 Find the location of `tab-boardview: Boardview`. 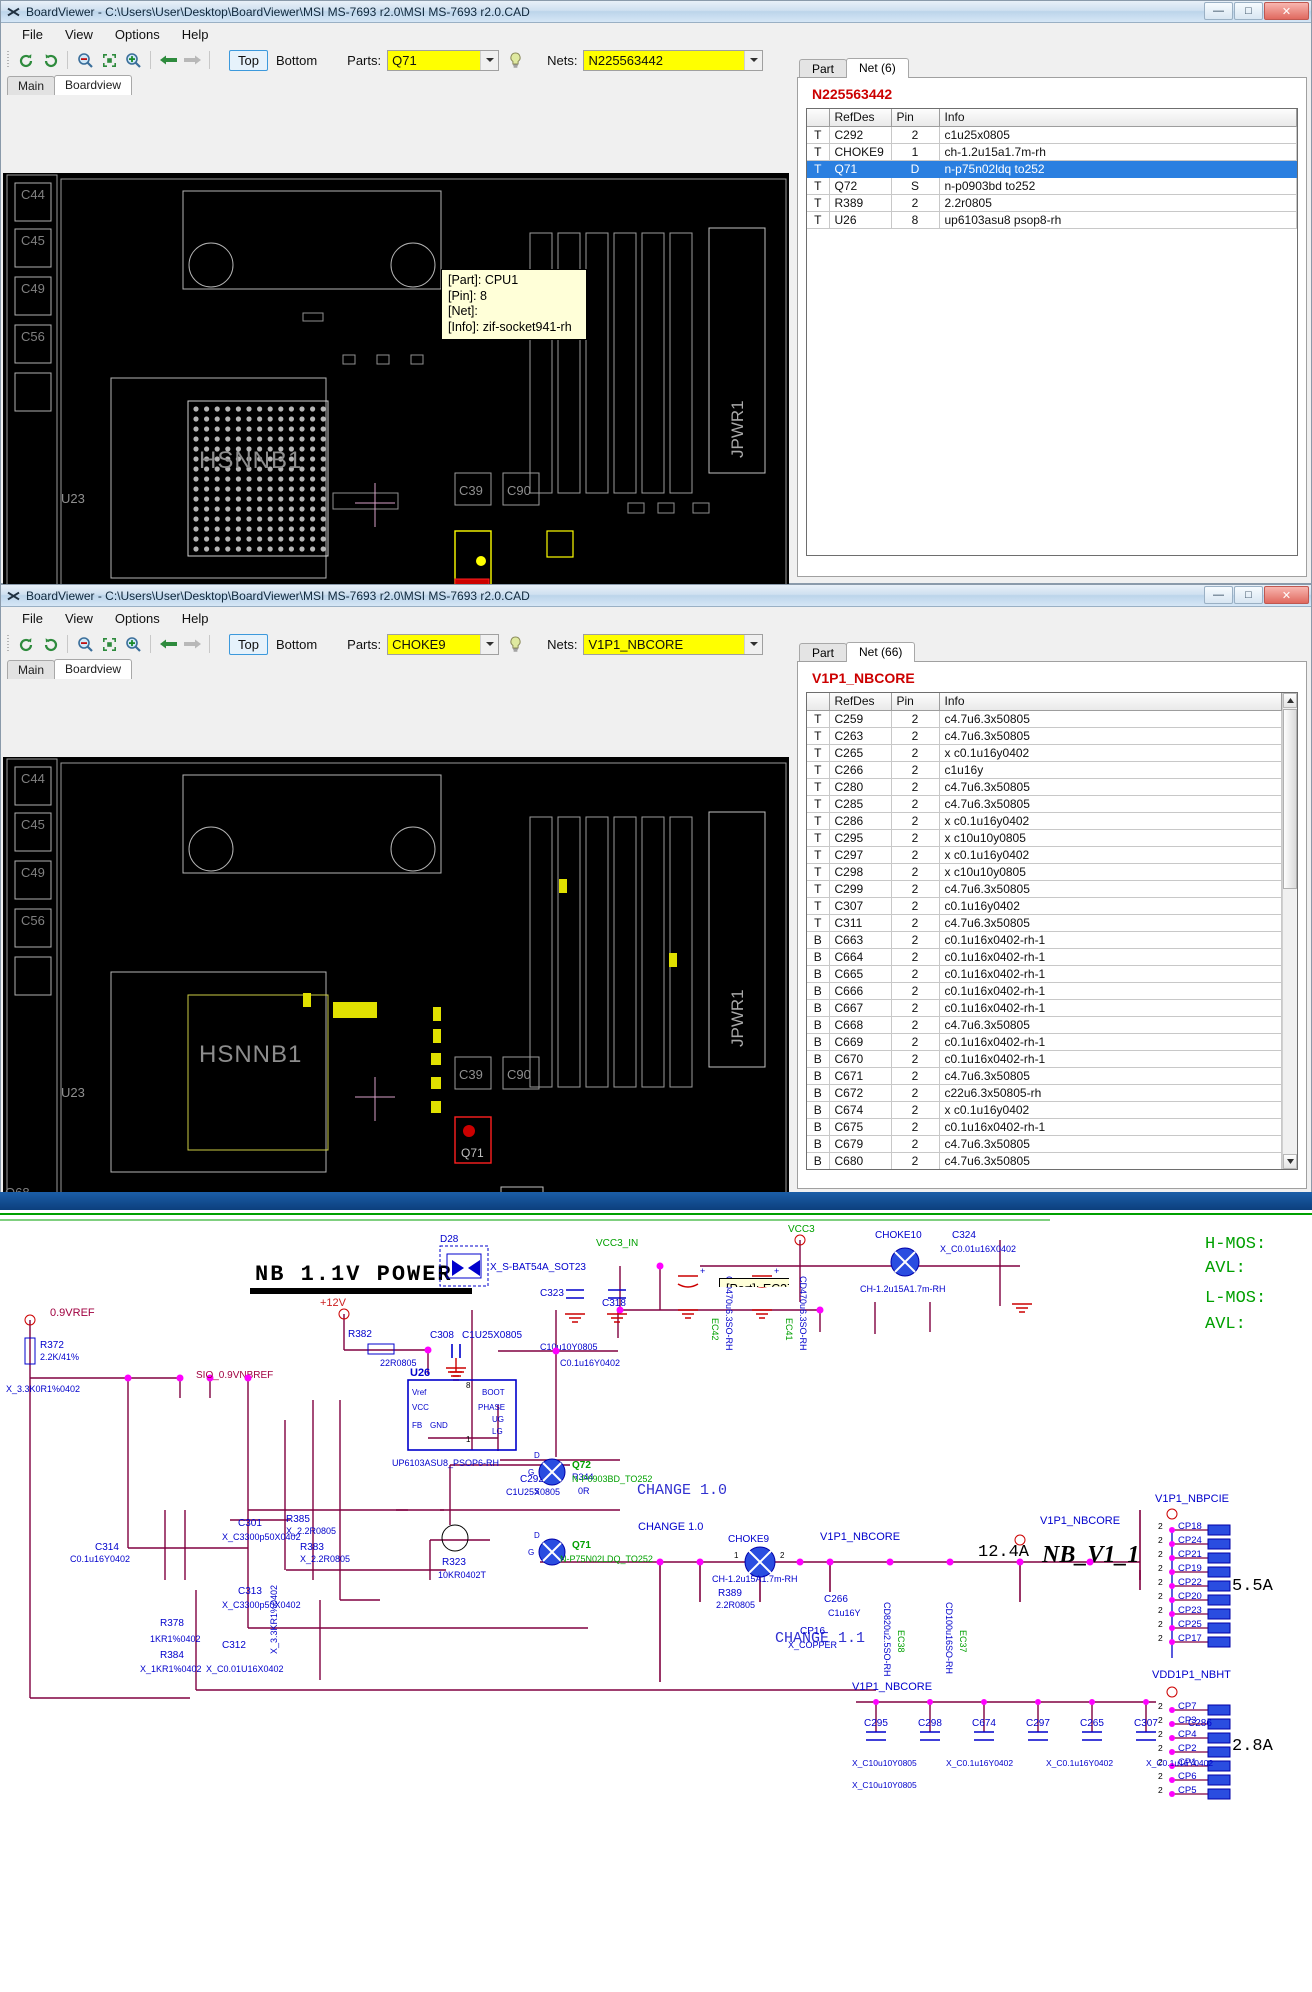

tab-boardview: Boardview is located at coordinates (93, 85).